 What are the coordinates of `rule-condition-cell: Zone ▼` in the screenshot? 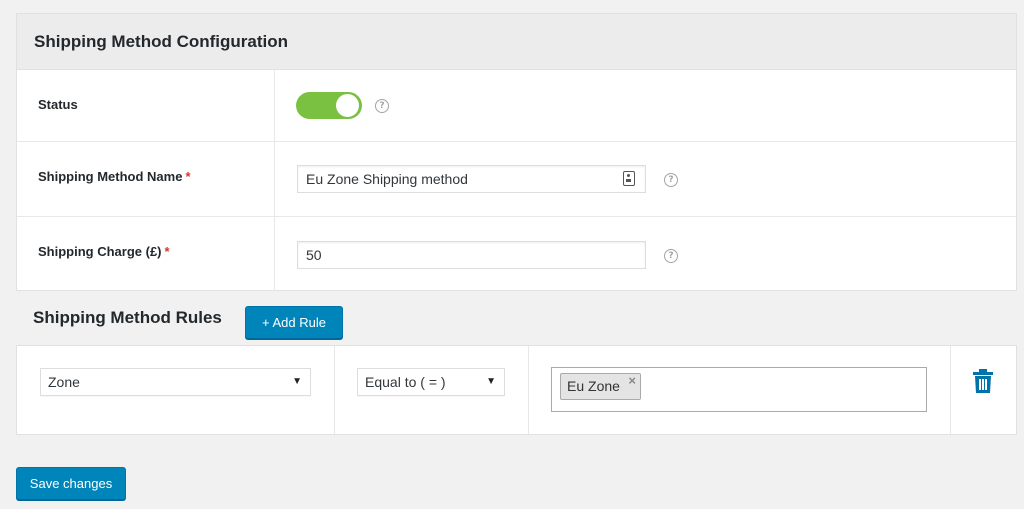 It's located at (176, 390).